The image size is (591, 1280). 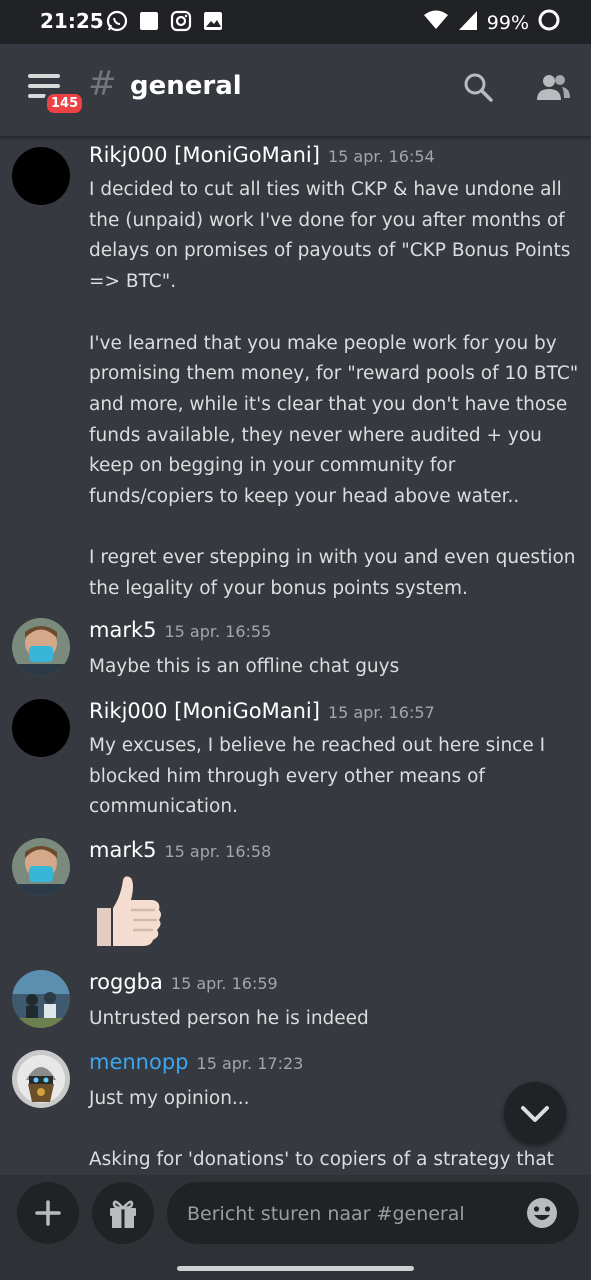 What do you see at coordinates (126, 982) in the screenshot?
I see `author-name: roggba` at bounding box center [126, 982].